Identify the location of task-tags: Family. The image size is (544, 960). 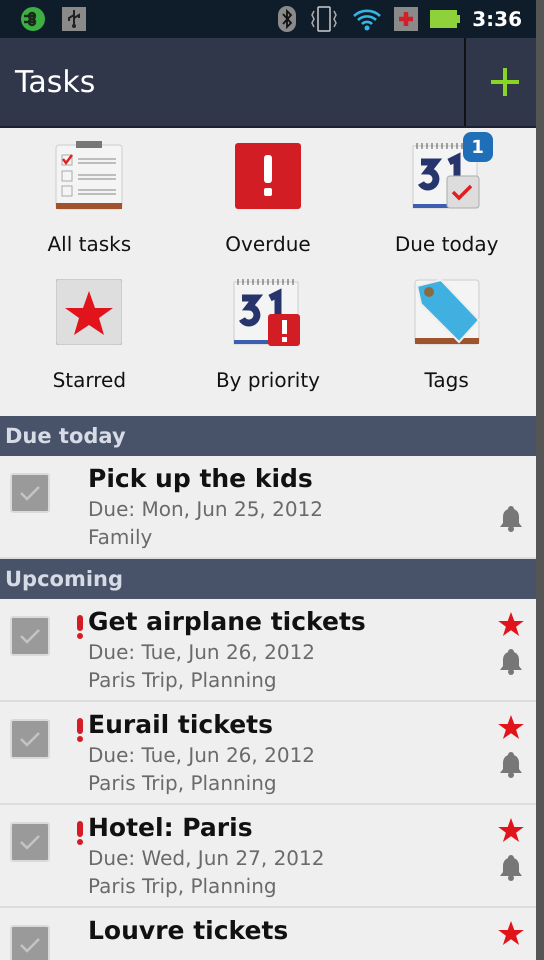
(287, 537).